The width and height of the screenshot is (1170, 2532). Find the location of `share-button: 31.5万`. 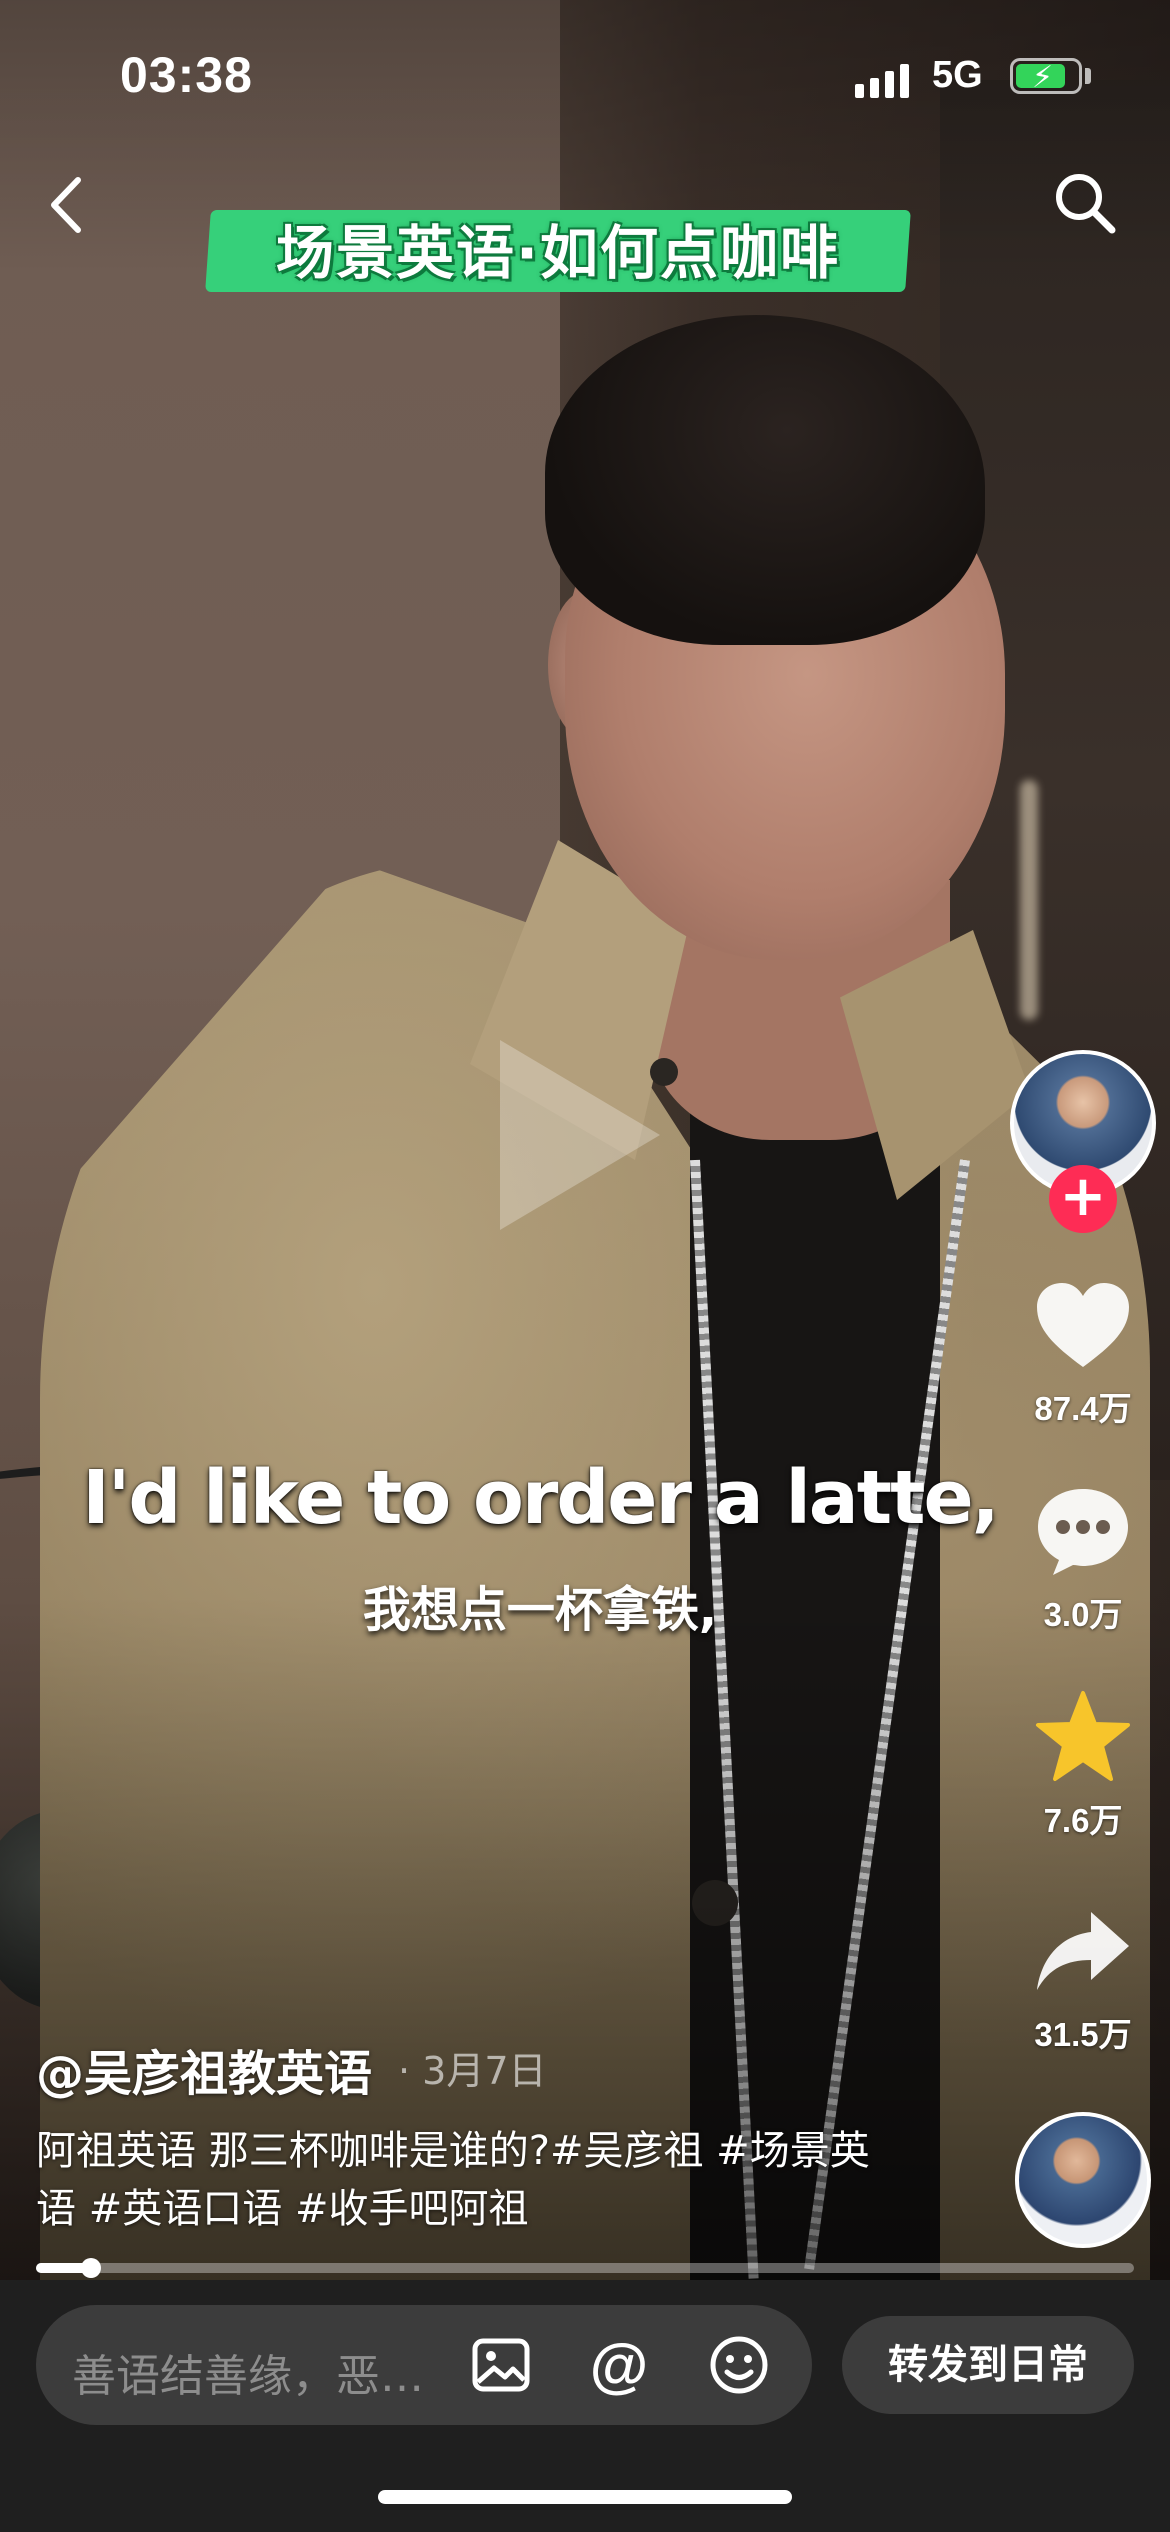

share-button: 31.5万 is located at coordinates (1083, 1976).